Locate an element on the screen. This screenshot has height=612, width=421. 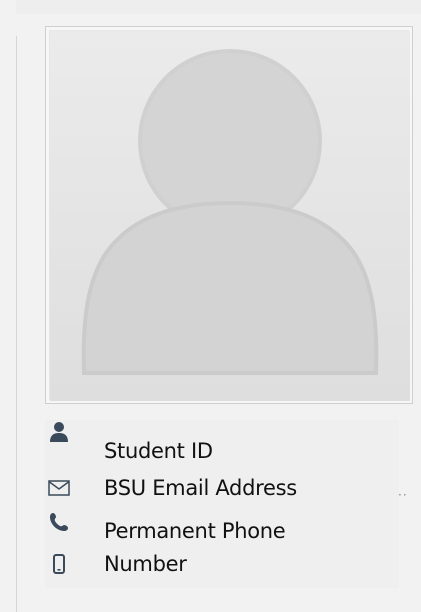
left-divider is located at coordinates (16, 324).